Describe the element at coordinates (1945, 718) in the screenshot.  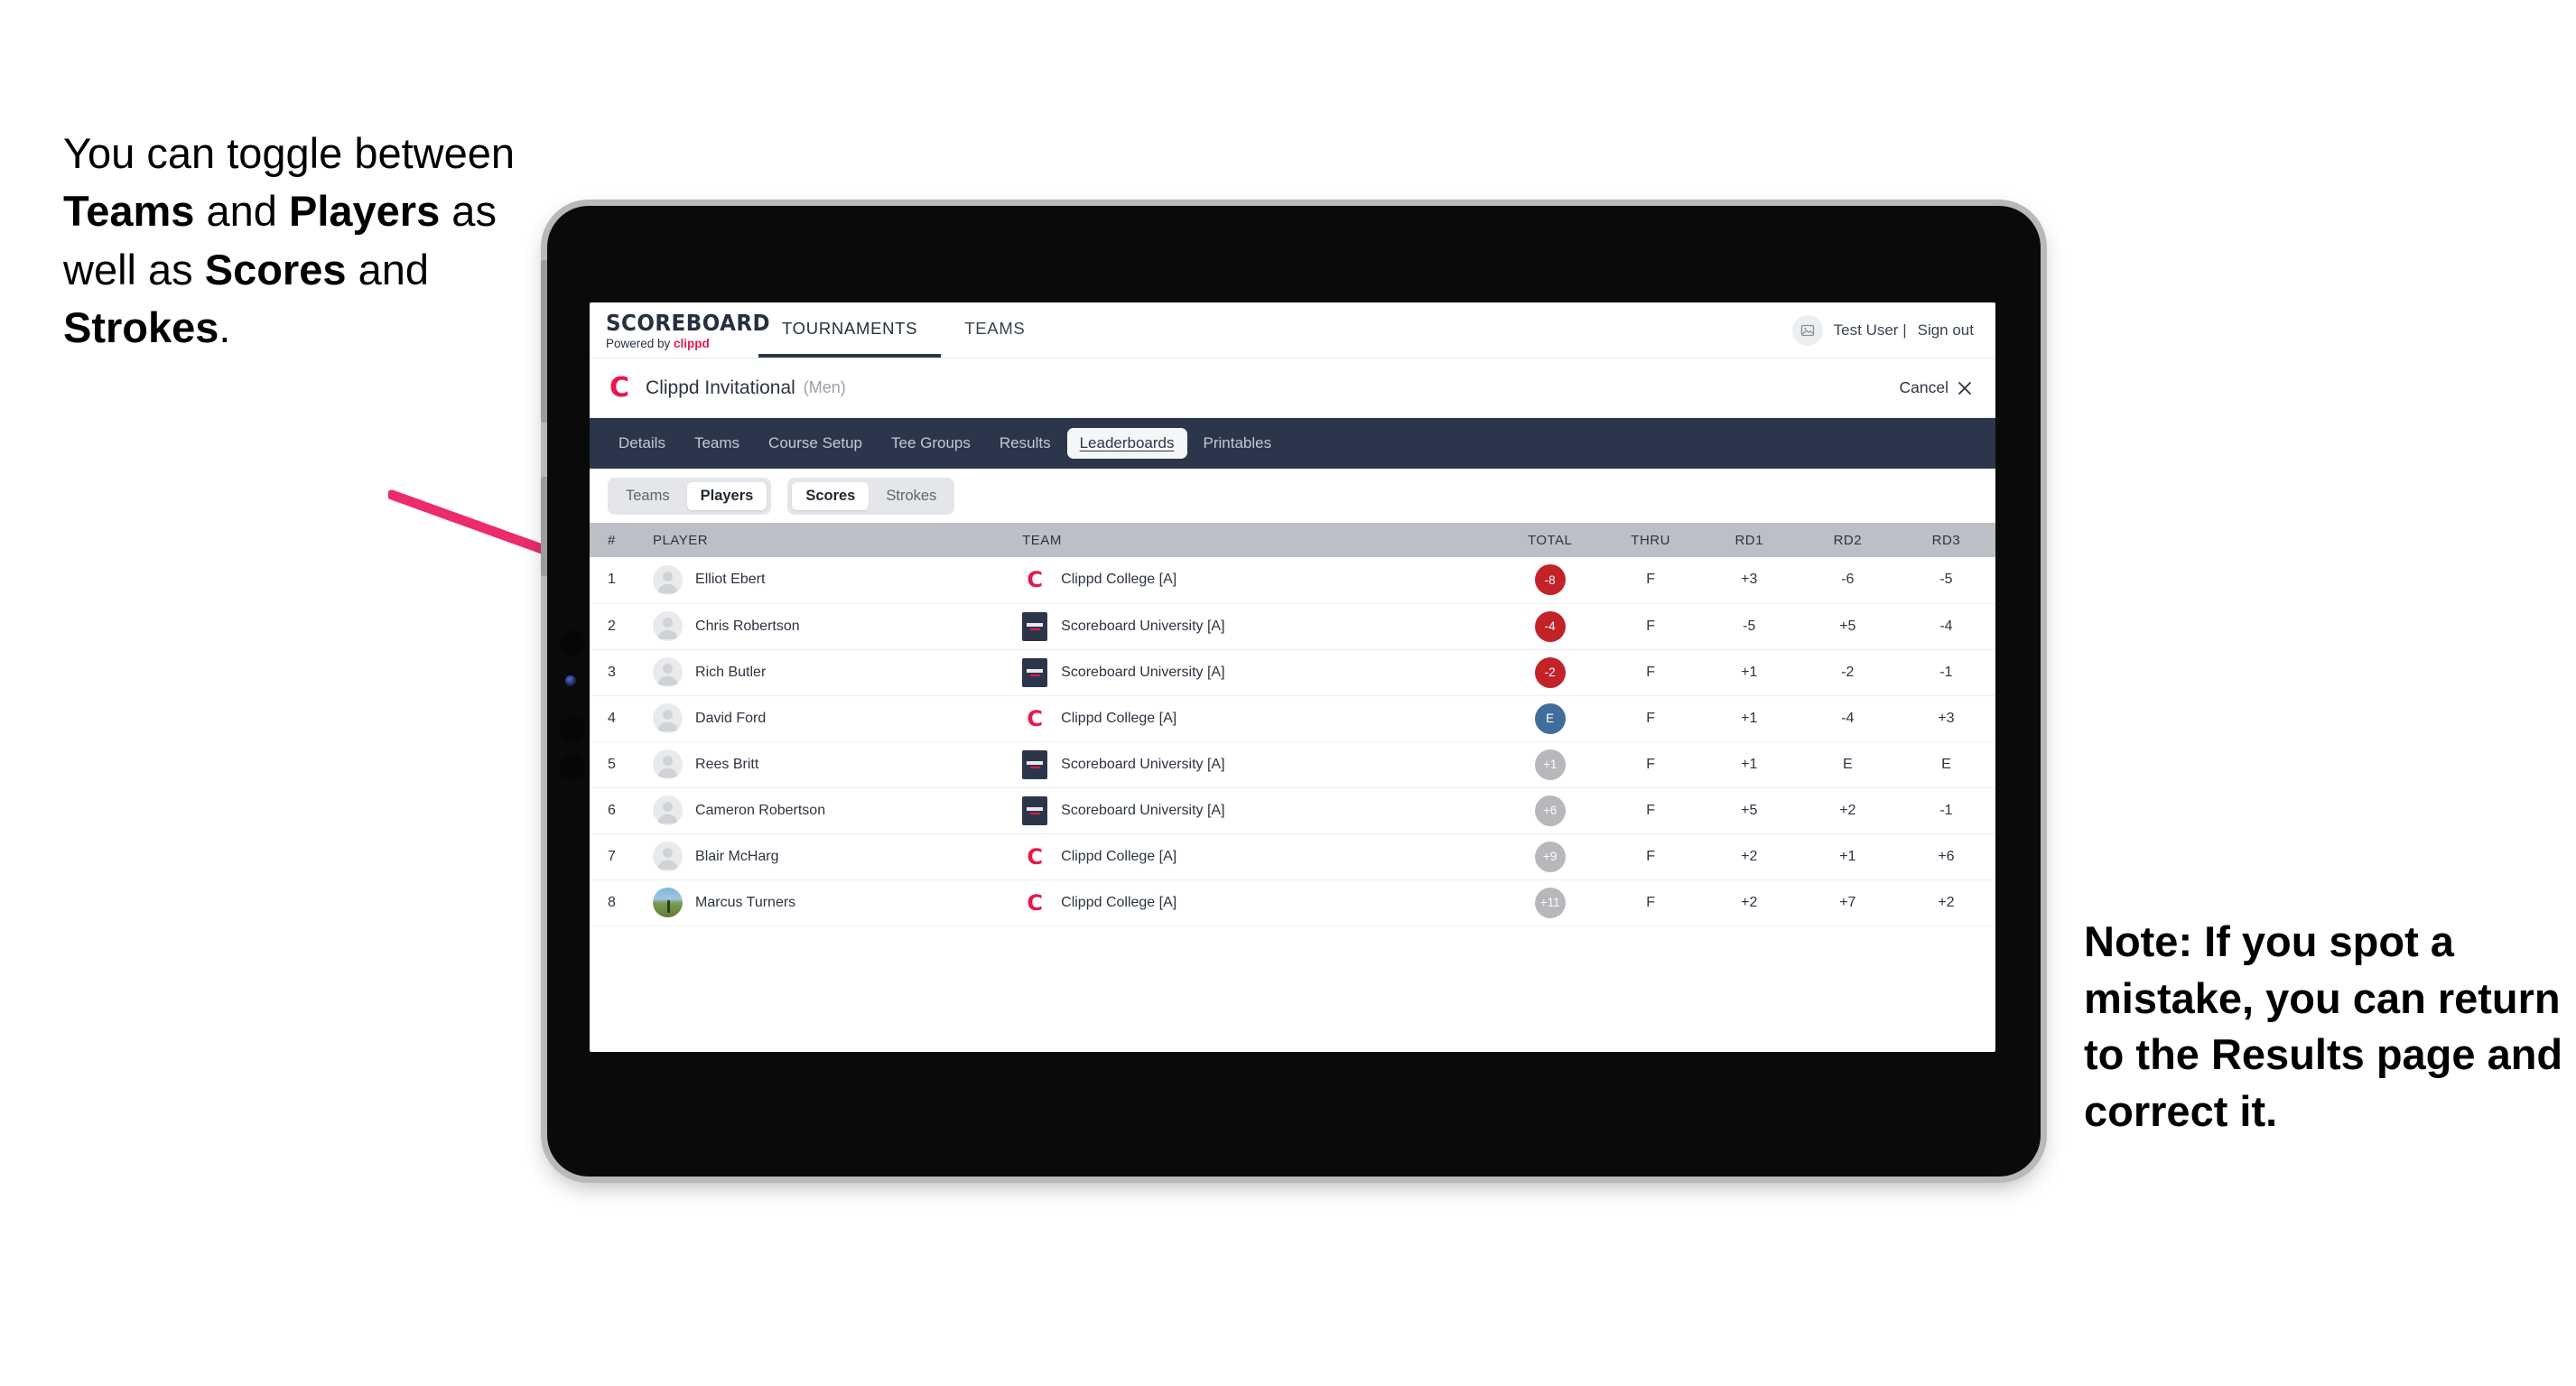
I see `cell-rd3: +3` at that location.